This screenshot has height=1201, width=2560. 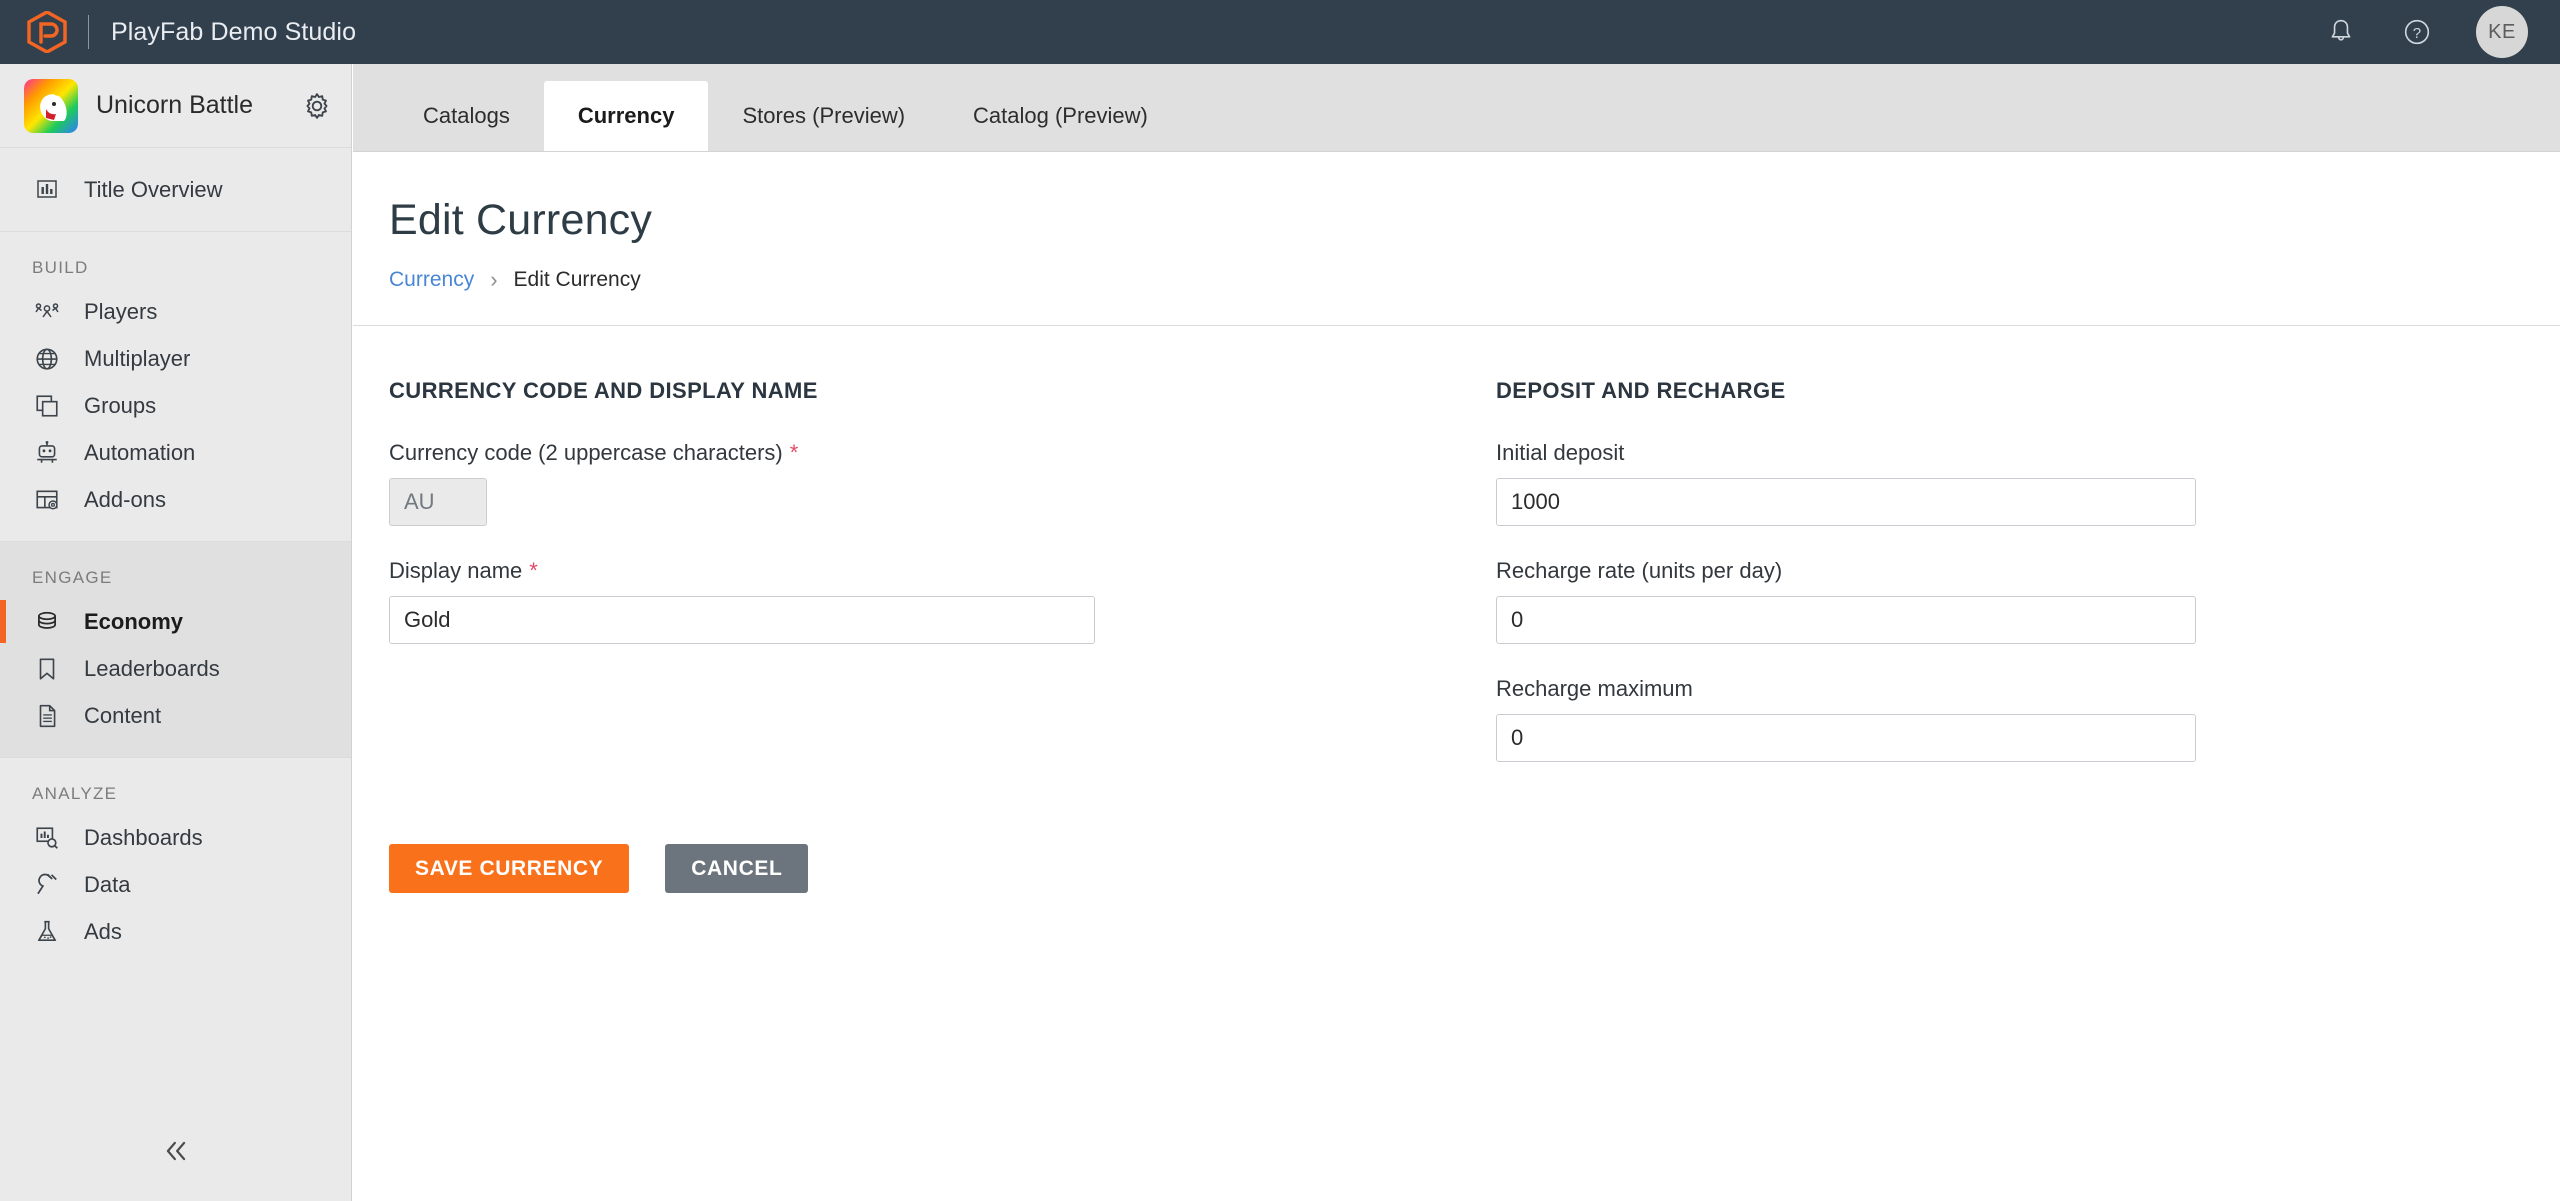 I want to click on sidebar-item-data: Data, so click(x=175, y=884).